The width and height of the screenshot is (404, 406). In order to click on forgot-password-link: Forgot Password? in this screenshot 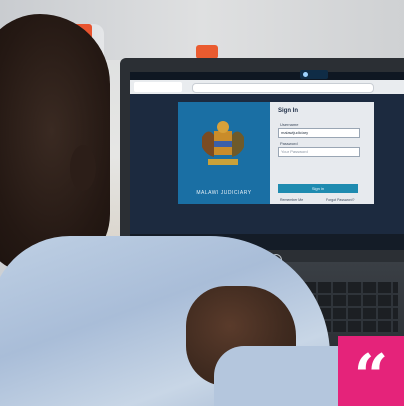, I will do `click(340, 200)`.